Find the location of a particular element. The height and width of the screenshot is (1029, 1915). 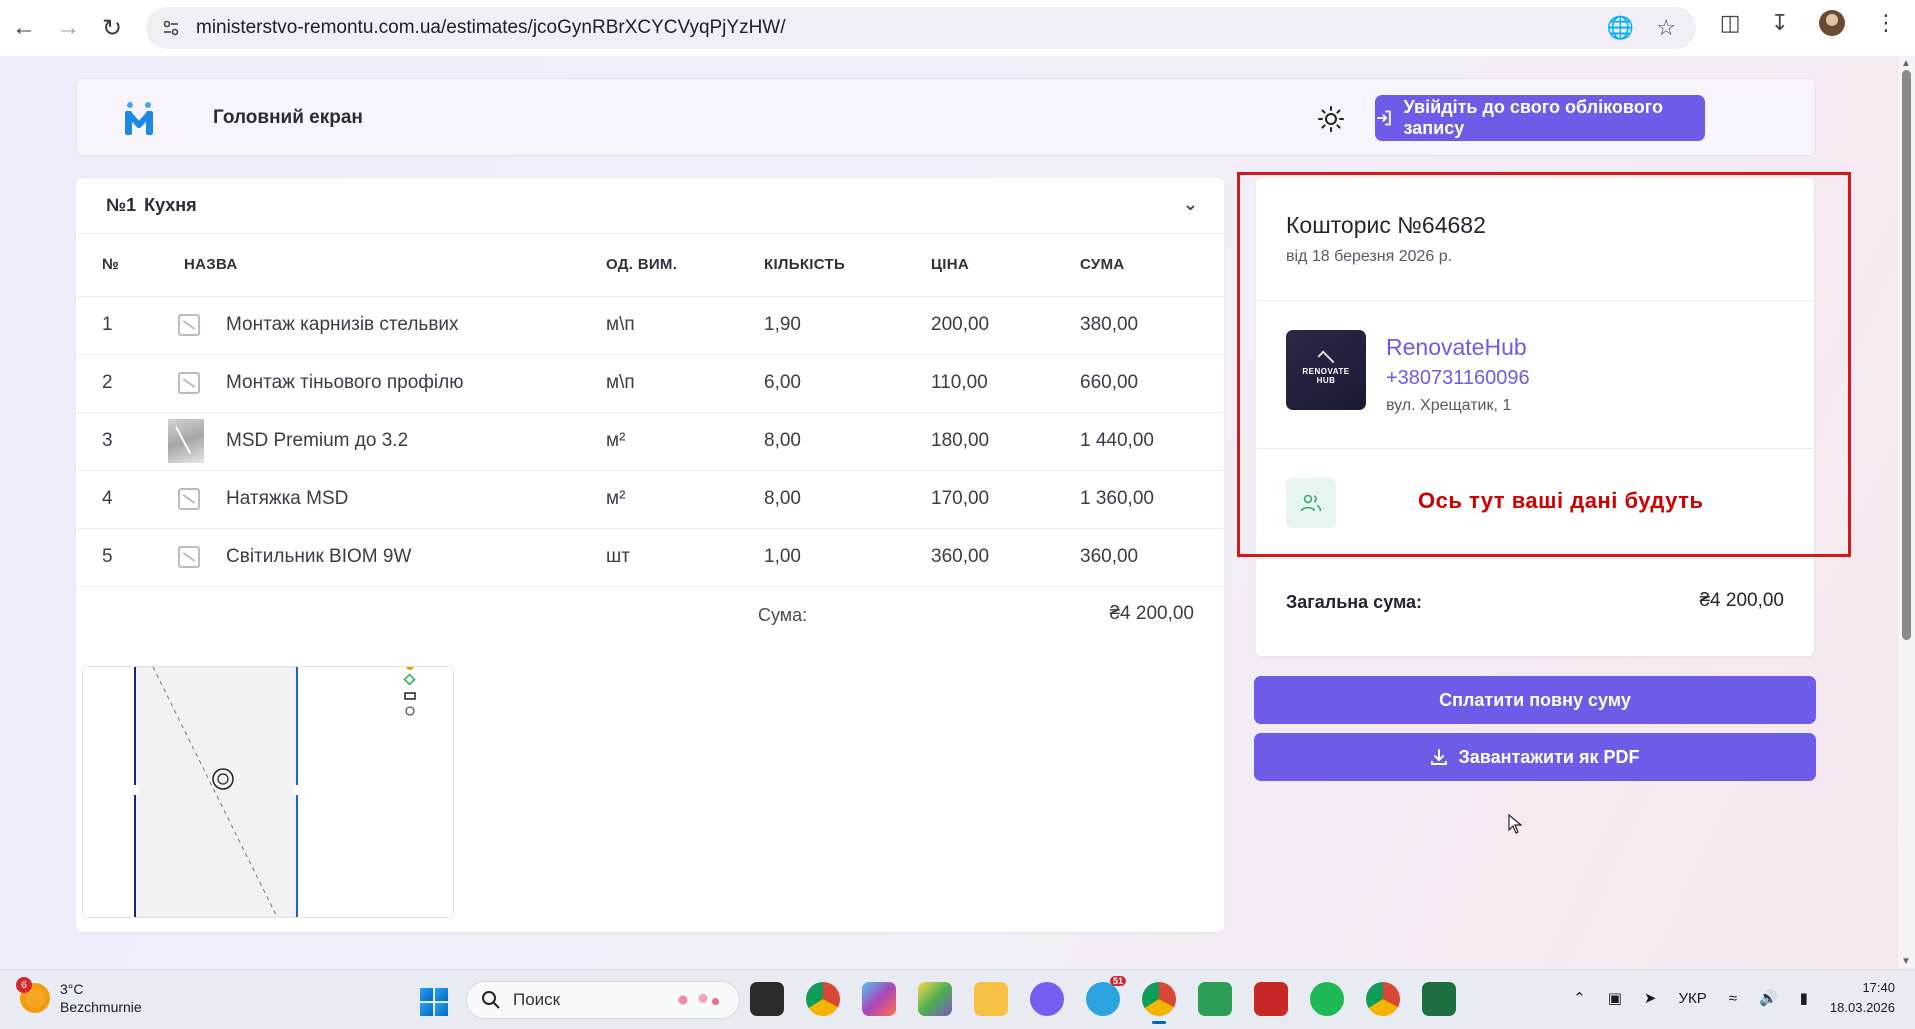

row-number: 5 is located at coordinates (118, 557).